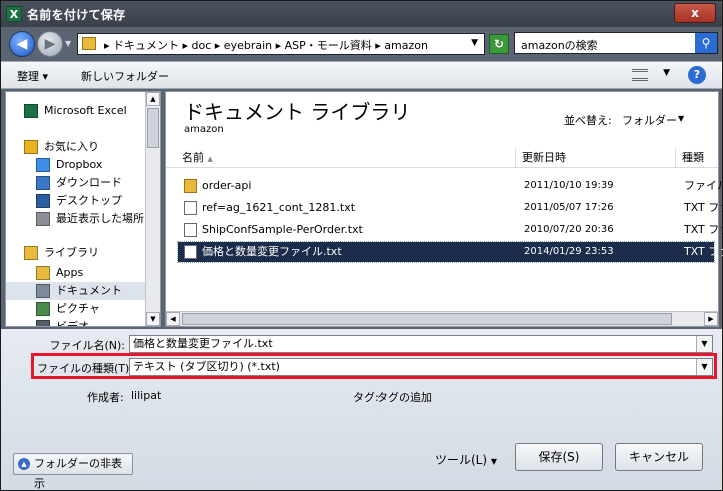  What do you see at coordinates (87, 345) in the screenshot?
I see `filename-label: ファイル名(N):` at bounding box center [87, 345].